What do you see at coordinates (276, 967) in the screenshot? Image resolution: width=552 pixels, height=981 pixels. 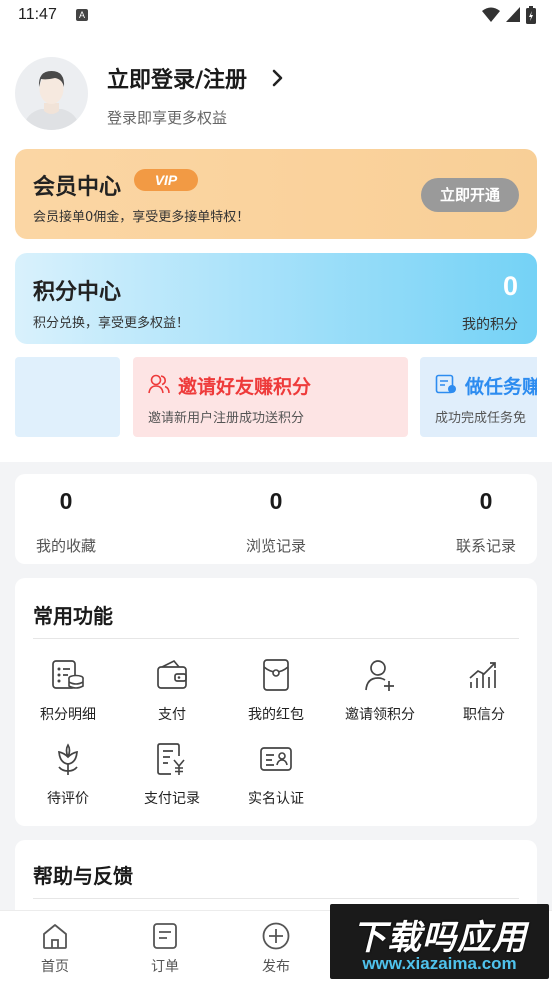 I see `tab-label: 发布` at bounding box center [276, 967].